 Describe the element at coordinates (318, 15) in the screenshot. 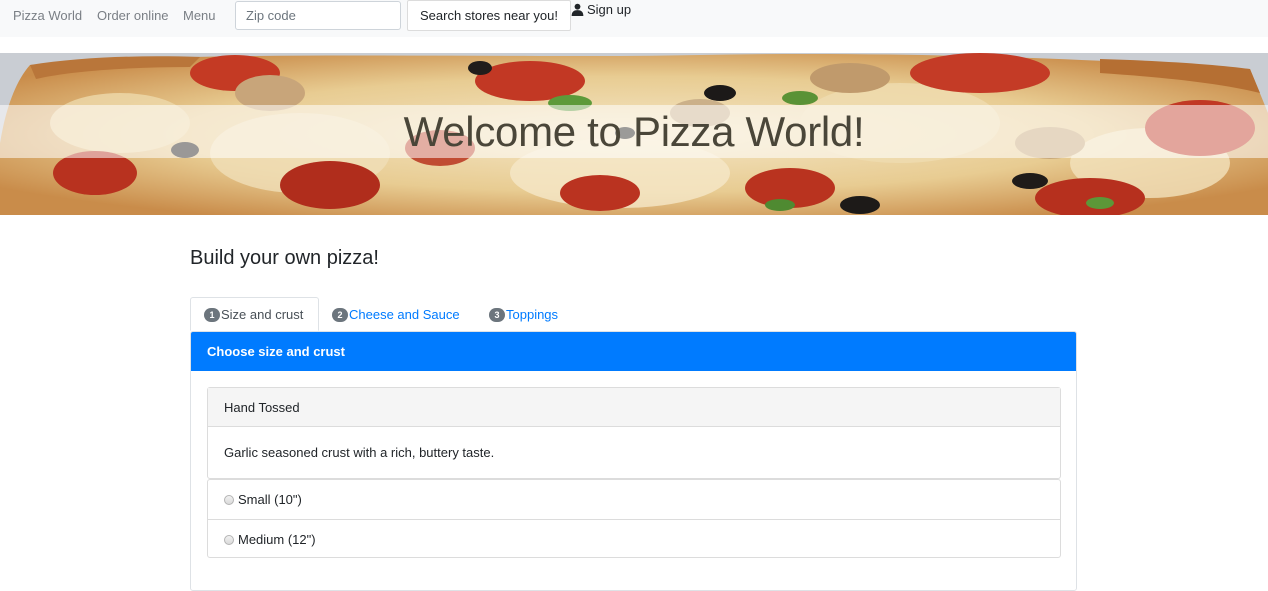

I see `zip-code-input` at that location.